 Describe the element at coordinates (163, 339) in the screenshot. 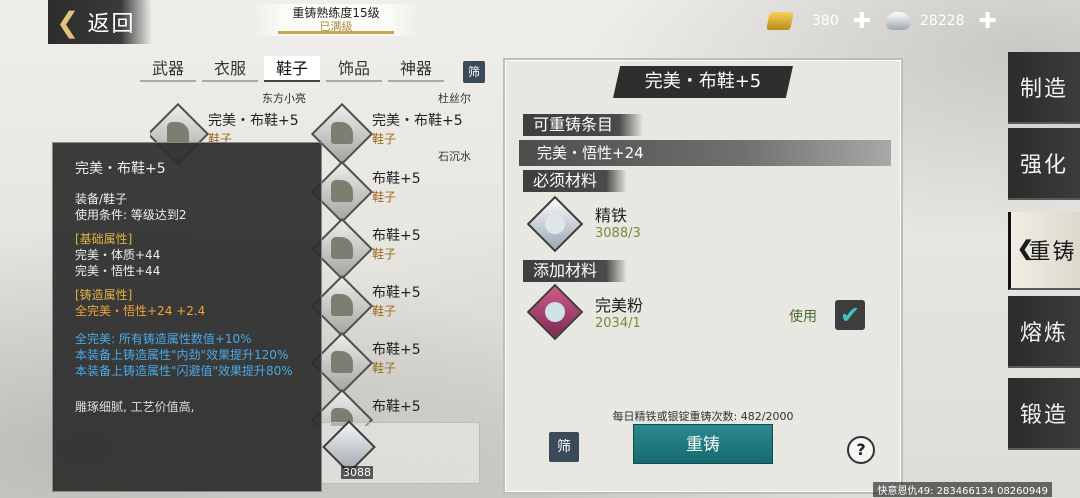

I see `tooltip-set-bonus: 全完美: 所有铸造属性数值+10%` at that location.